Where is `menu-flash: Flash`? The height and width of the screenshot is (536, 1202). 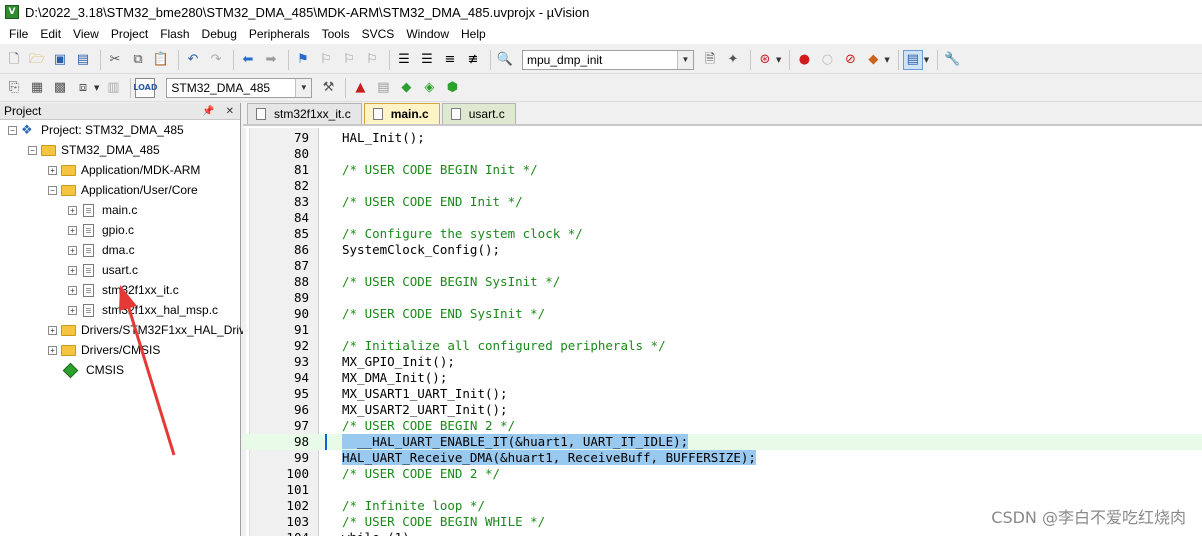 menu-flash: Flash is located at coordinates (174, 34).